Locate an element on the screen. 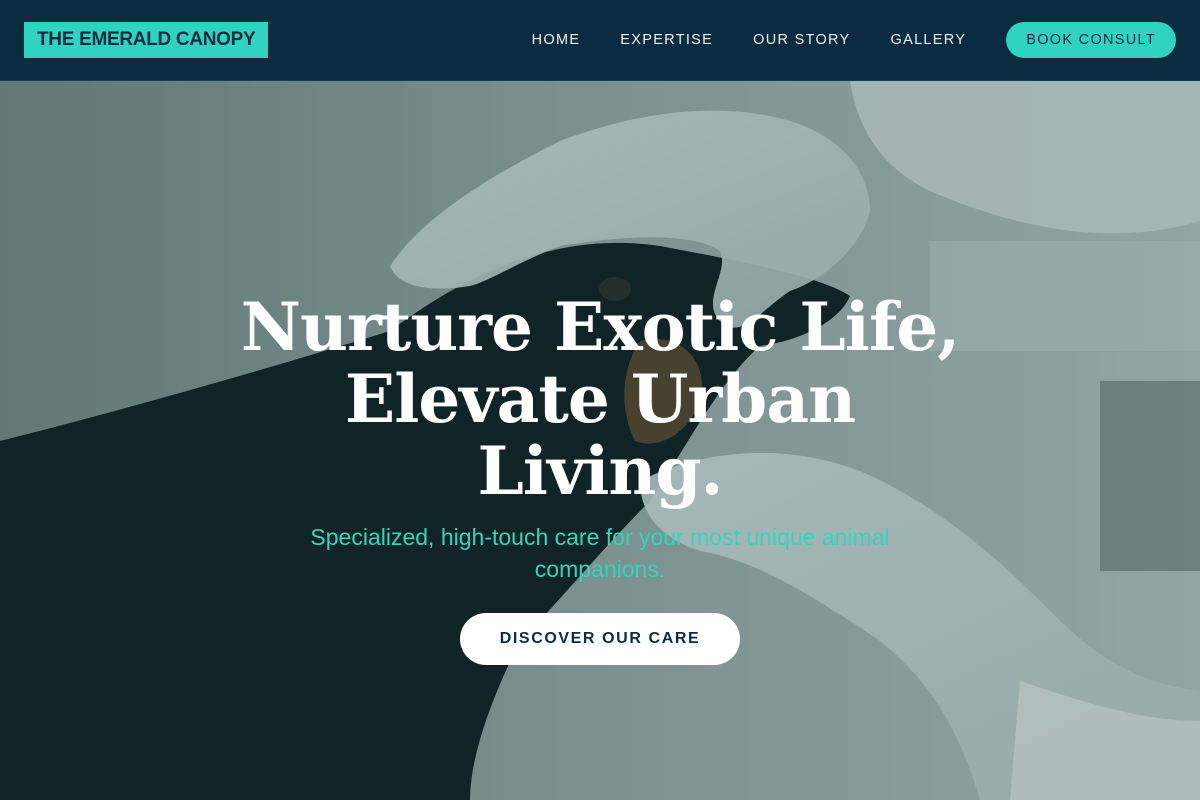  hero-title-line-1: Nurture Exotic Life, is located at coordinates (600, 327).